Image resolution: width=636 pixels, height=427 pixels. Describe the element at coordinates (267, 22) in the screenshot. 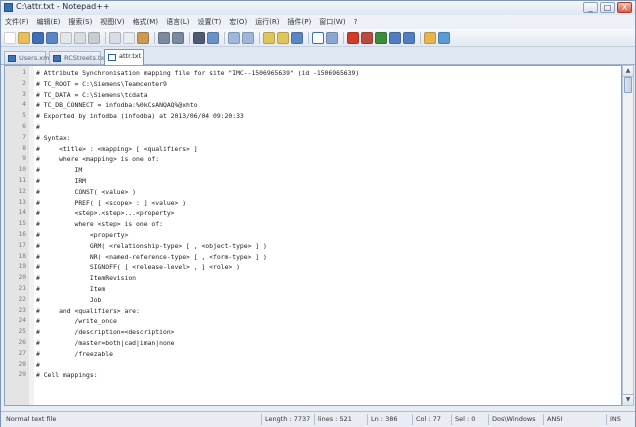

I see `menu-run: 运行(R)` at that location.